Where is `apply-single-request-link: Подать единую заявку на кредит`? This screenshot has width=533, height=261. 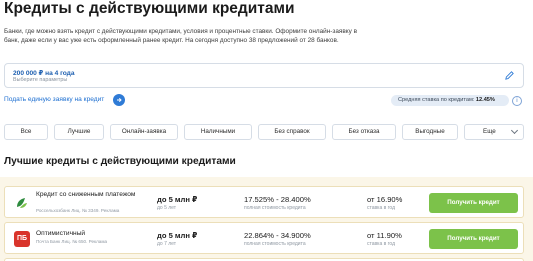
apply-single-request-link: Подать единую заявку на кредит is located at coordinates (54, 99).